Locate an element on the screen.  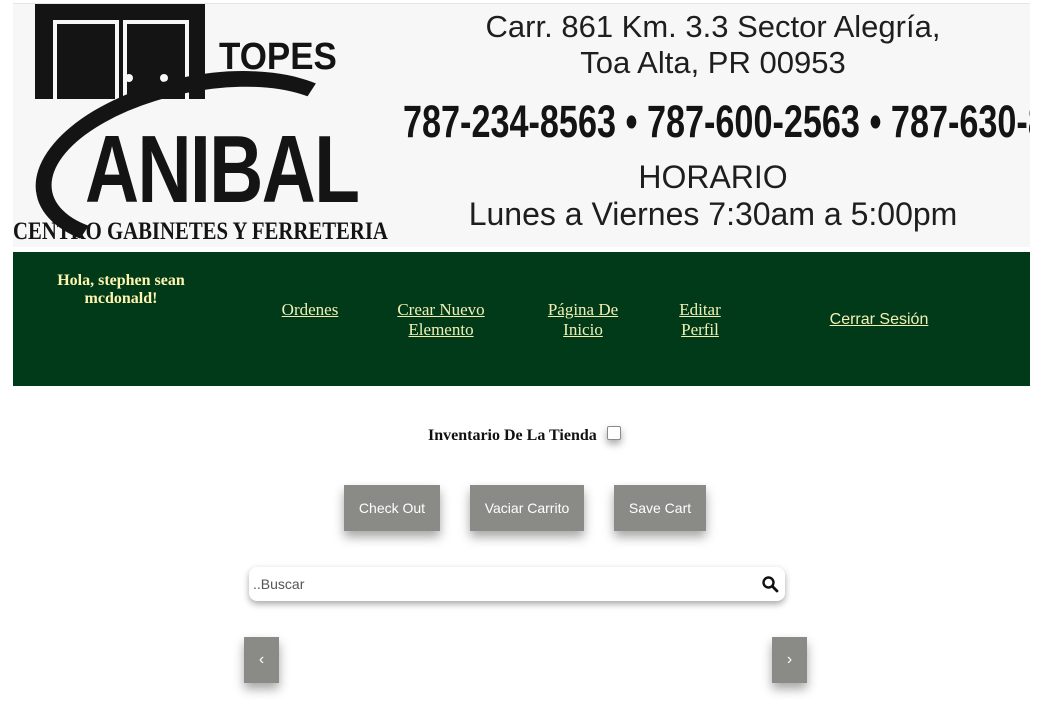
inventory-label: Inventario De La Tienda is located at coordinates (512, 435).